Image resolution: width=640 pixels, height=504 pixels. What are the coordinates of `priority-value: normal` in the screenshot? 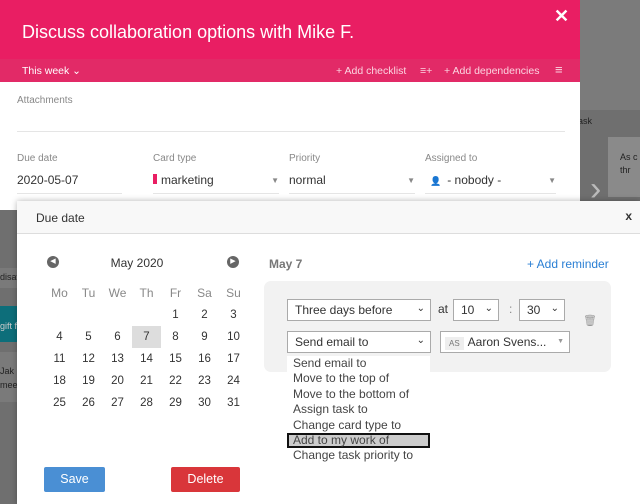 It's located at (307, 180).